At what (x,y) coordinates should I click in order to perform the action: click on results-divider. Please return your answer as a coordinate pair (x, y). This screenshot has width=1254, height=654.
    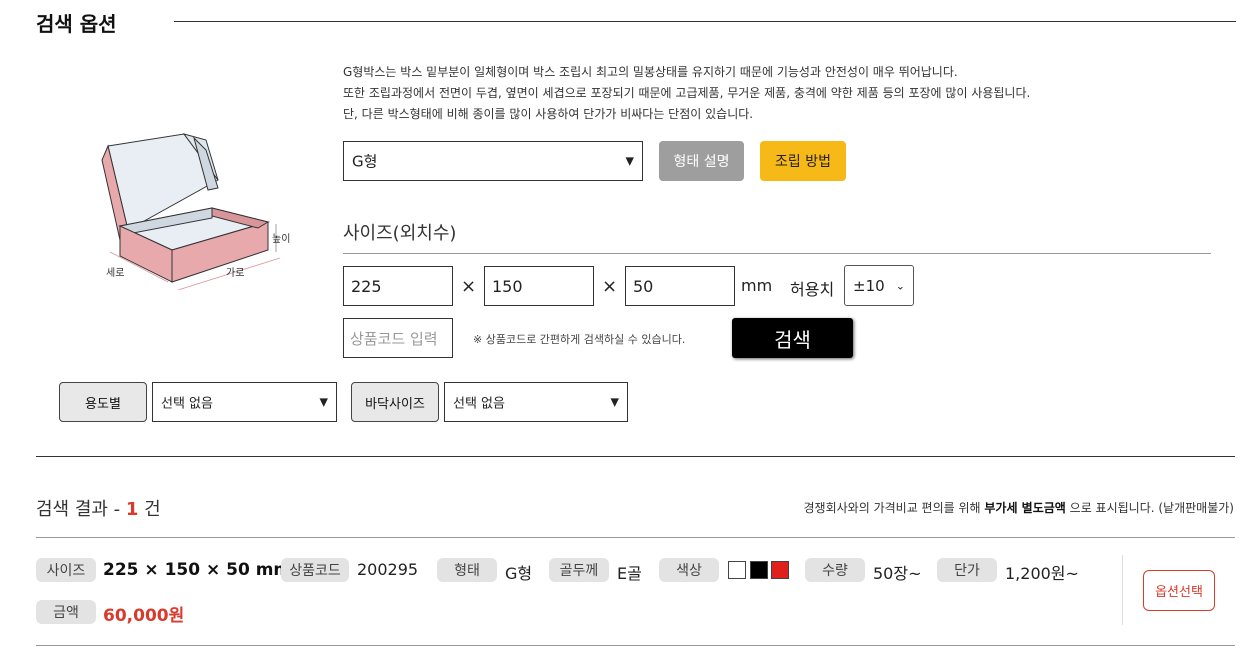
    Looking at the image, I should click on (635, 537).